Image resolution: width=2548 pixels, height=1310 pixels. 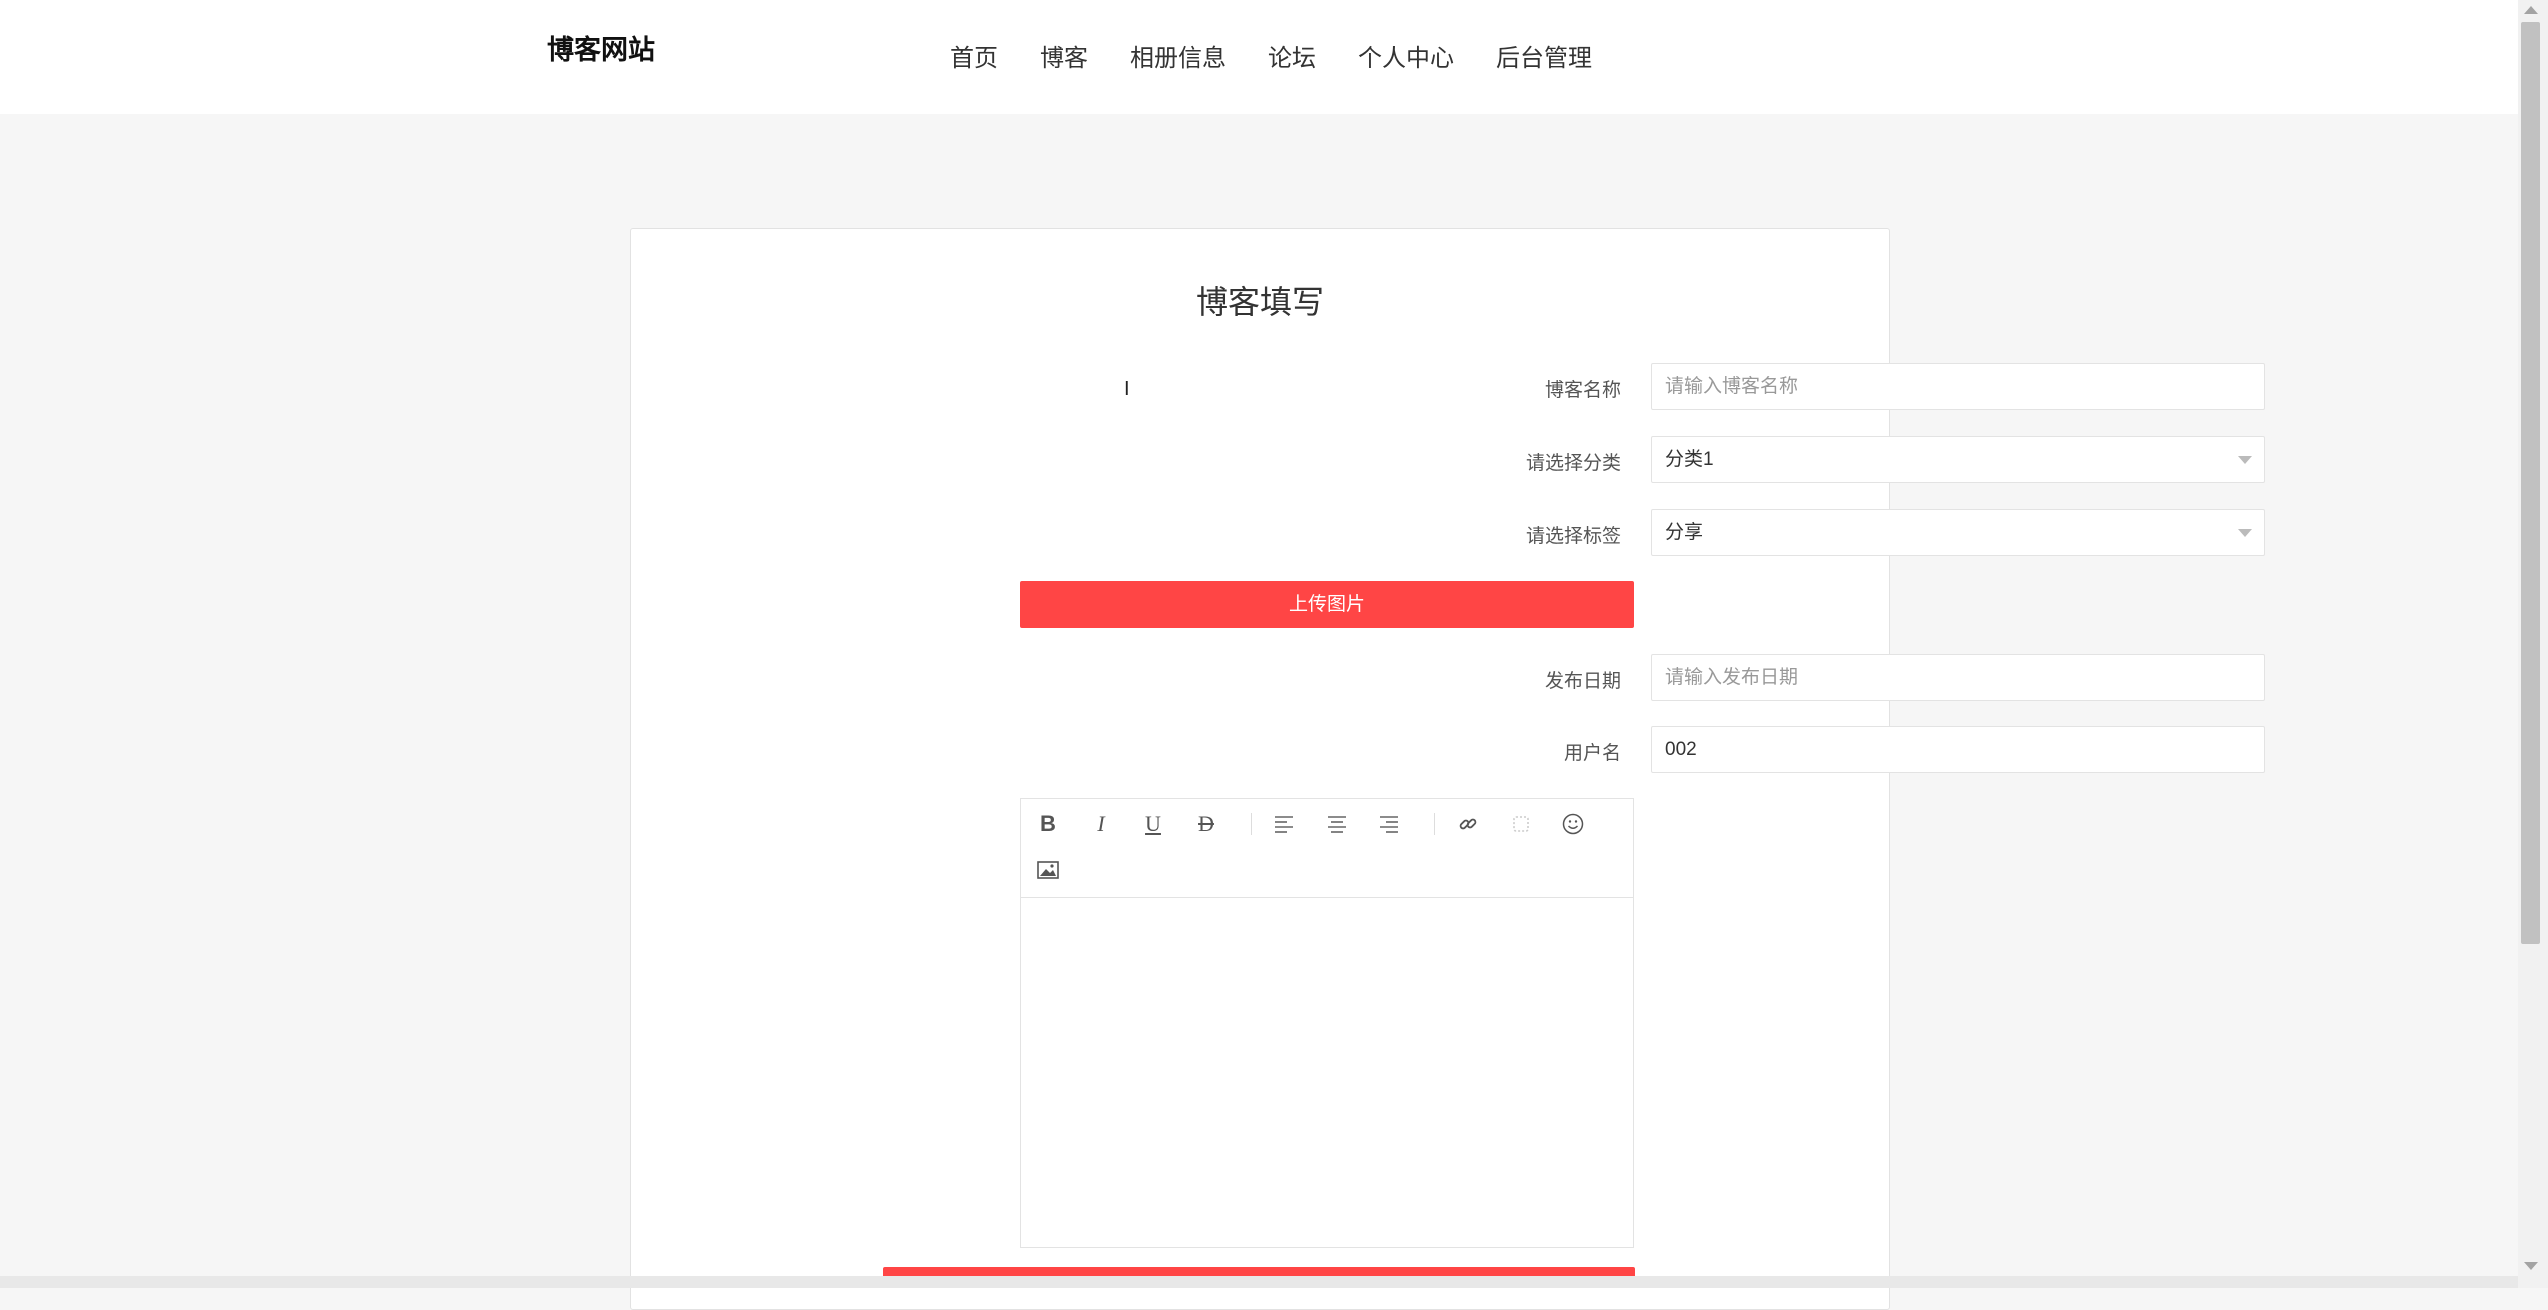 I want to click on scroll-down-icon, so click(x=2531, y=1266).